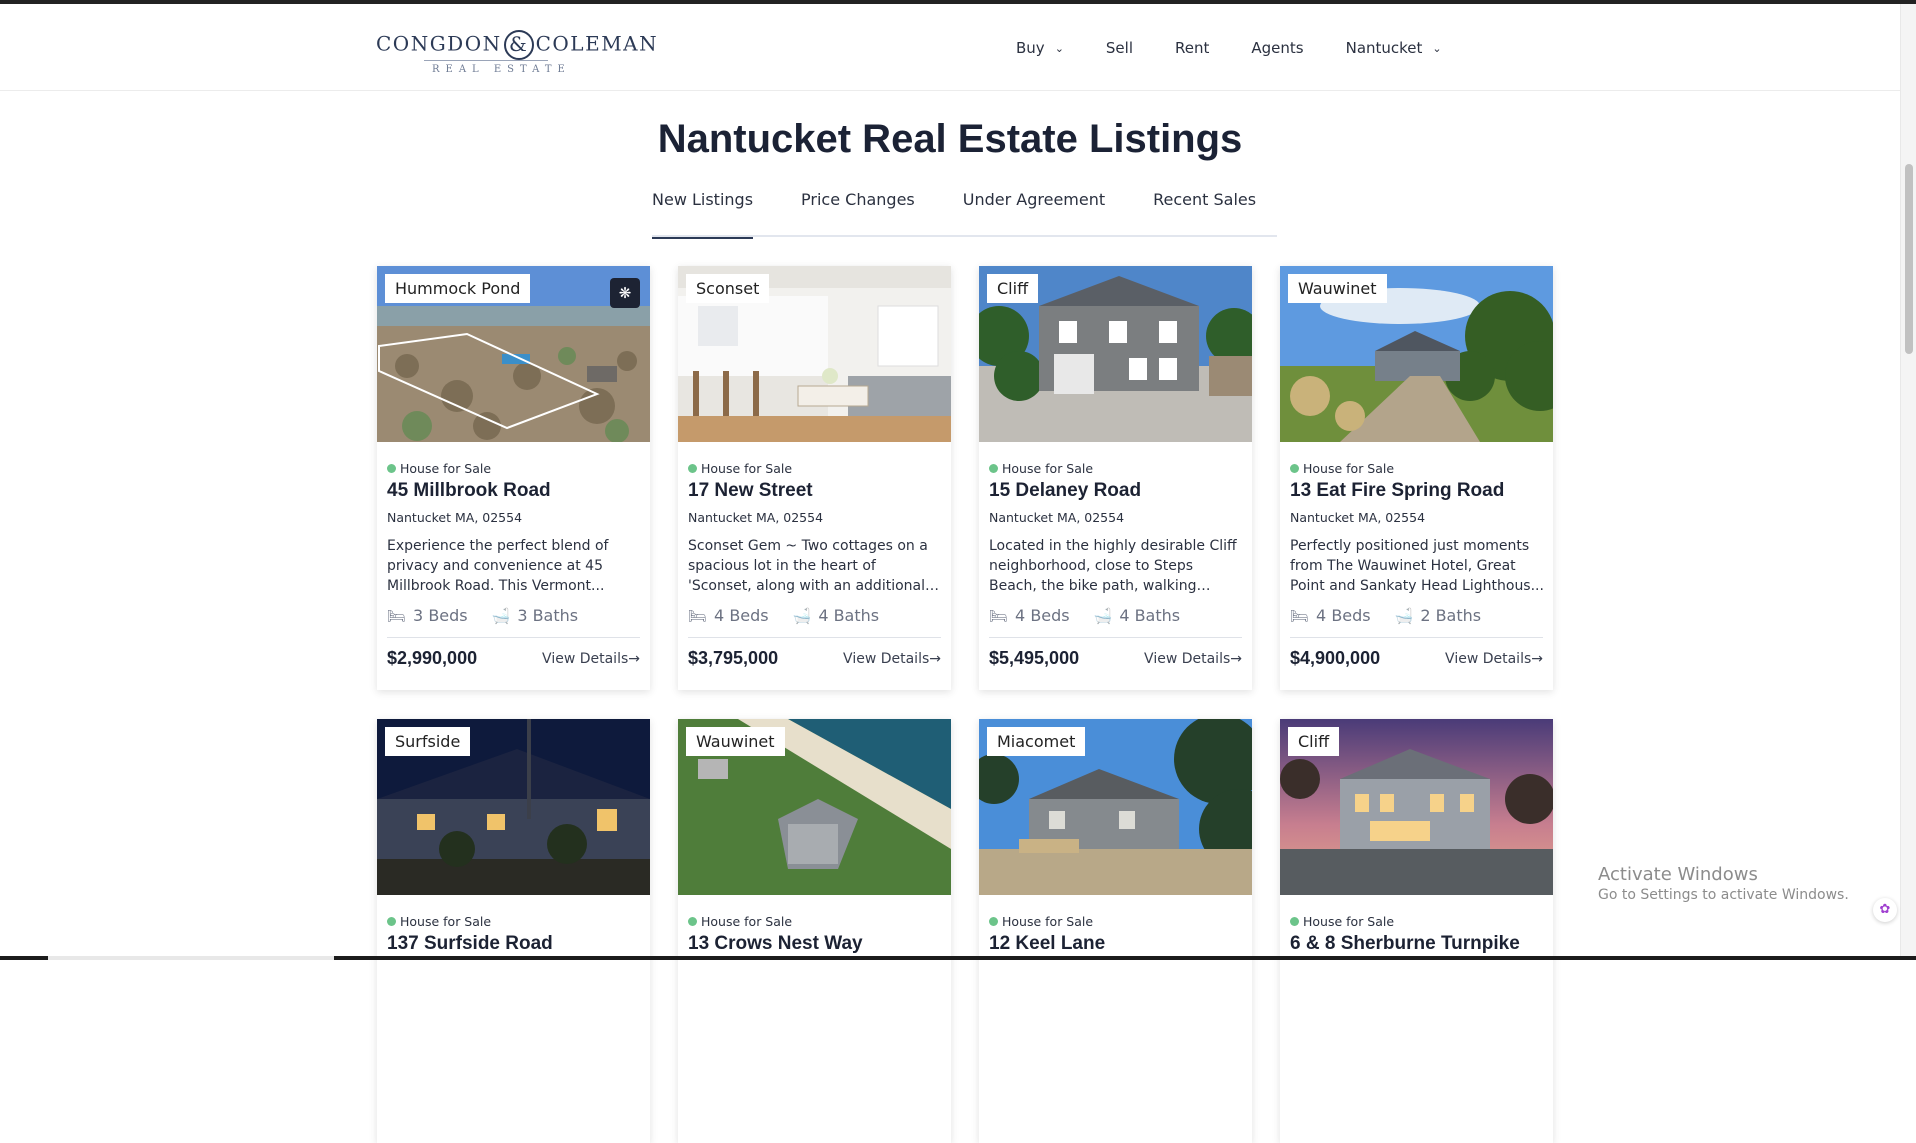 Image resolution: width=1916 pixels, height=1143 pixels. I want to click on listing-address: 17 New Street, so click(750, 491).